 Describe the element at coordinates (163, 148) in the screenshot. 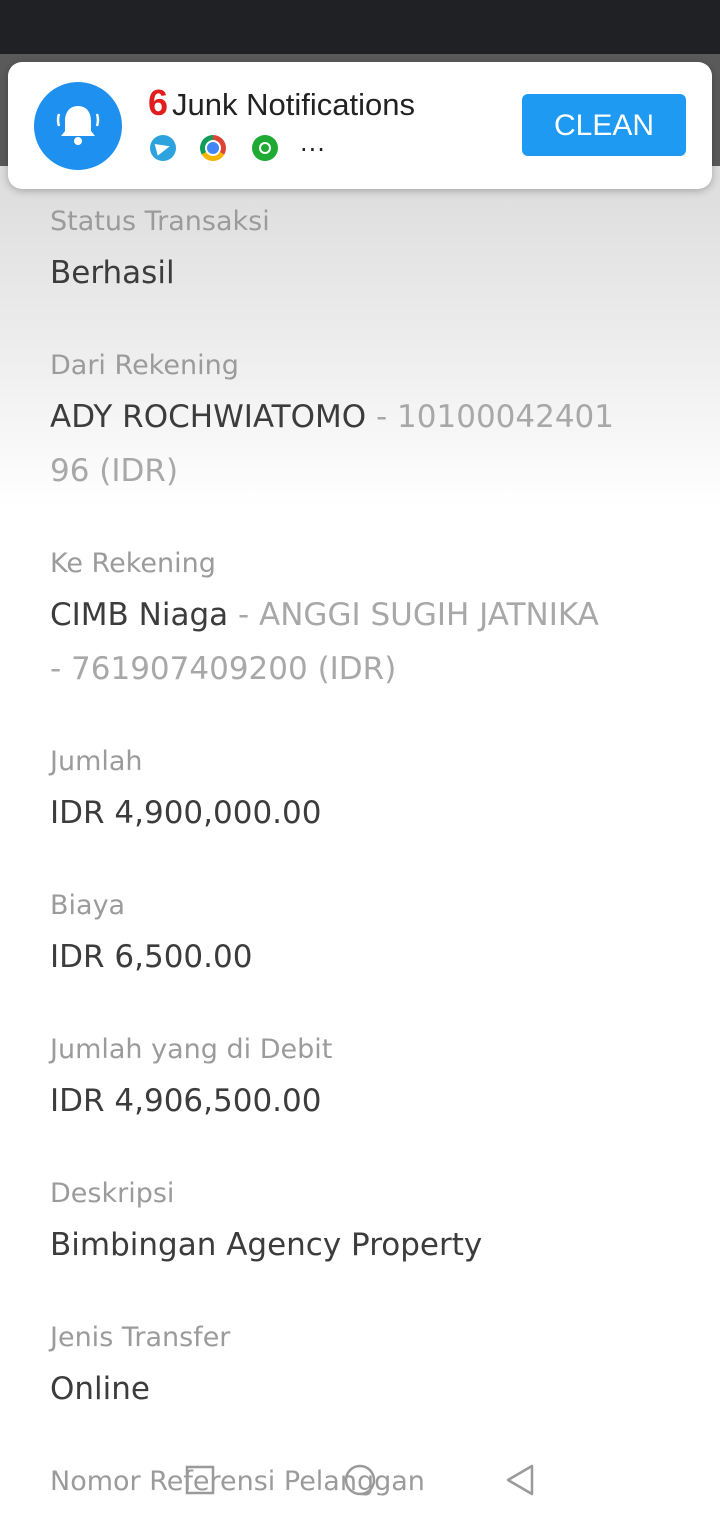

I see `telegram-icon` at that location.